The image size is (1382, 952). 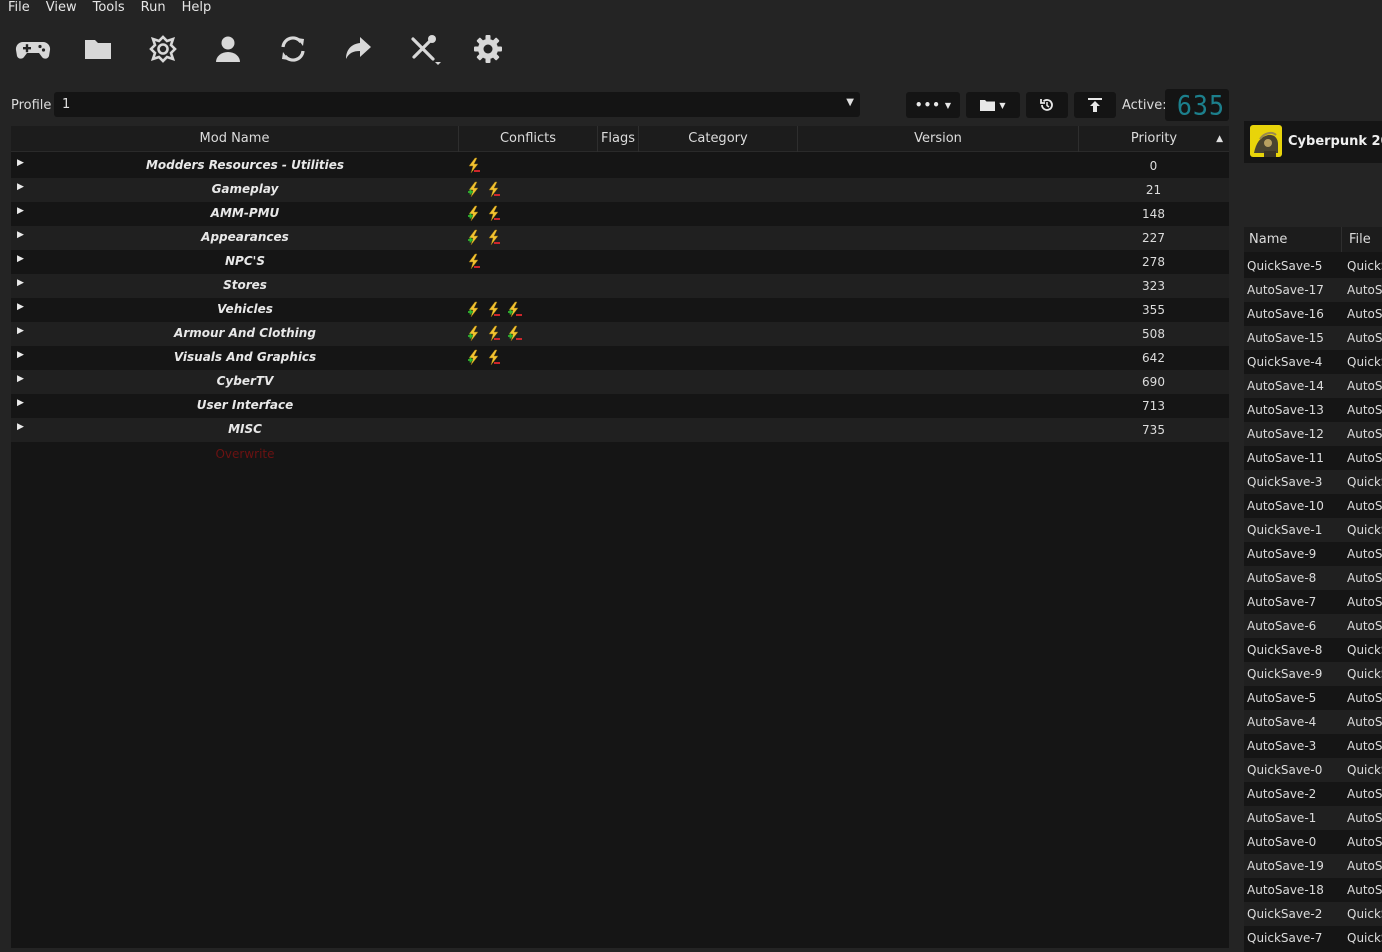 I want to click on menu-bar: File View Tools Run Help, so click(x=691, y=8).